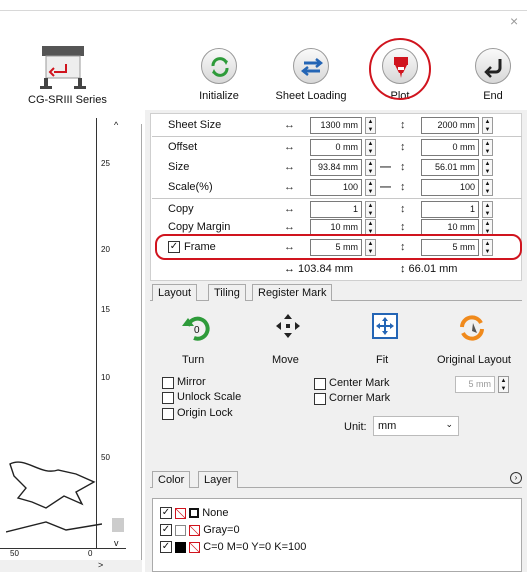 This screenshot has width=527, height=572. What do you see at coordinates (118, 525) in the screenshot?
I see `scroll-thumb` at bounding box center [118, 525].